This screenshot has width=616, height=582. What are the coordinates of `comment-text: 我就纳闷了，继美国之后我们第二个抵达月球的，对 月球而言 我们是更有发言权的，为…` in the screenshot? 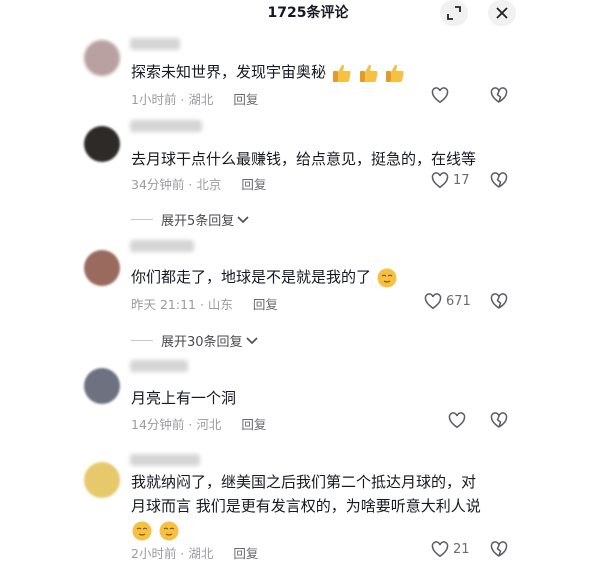 It's located at (341, 506).